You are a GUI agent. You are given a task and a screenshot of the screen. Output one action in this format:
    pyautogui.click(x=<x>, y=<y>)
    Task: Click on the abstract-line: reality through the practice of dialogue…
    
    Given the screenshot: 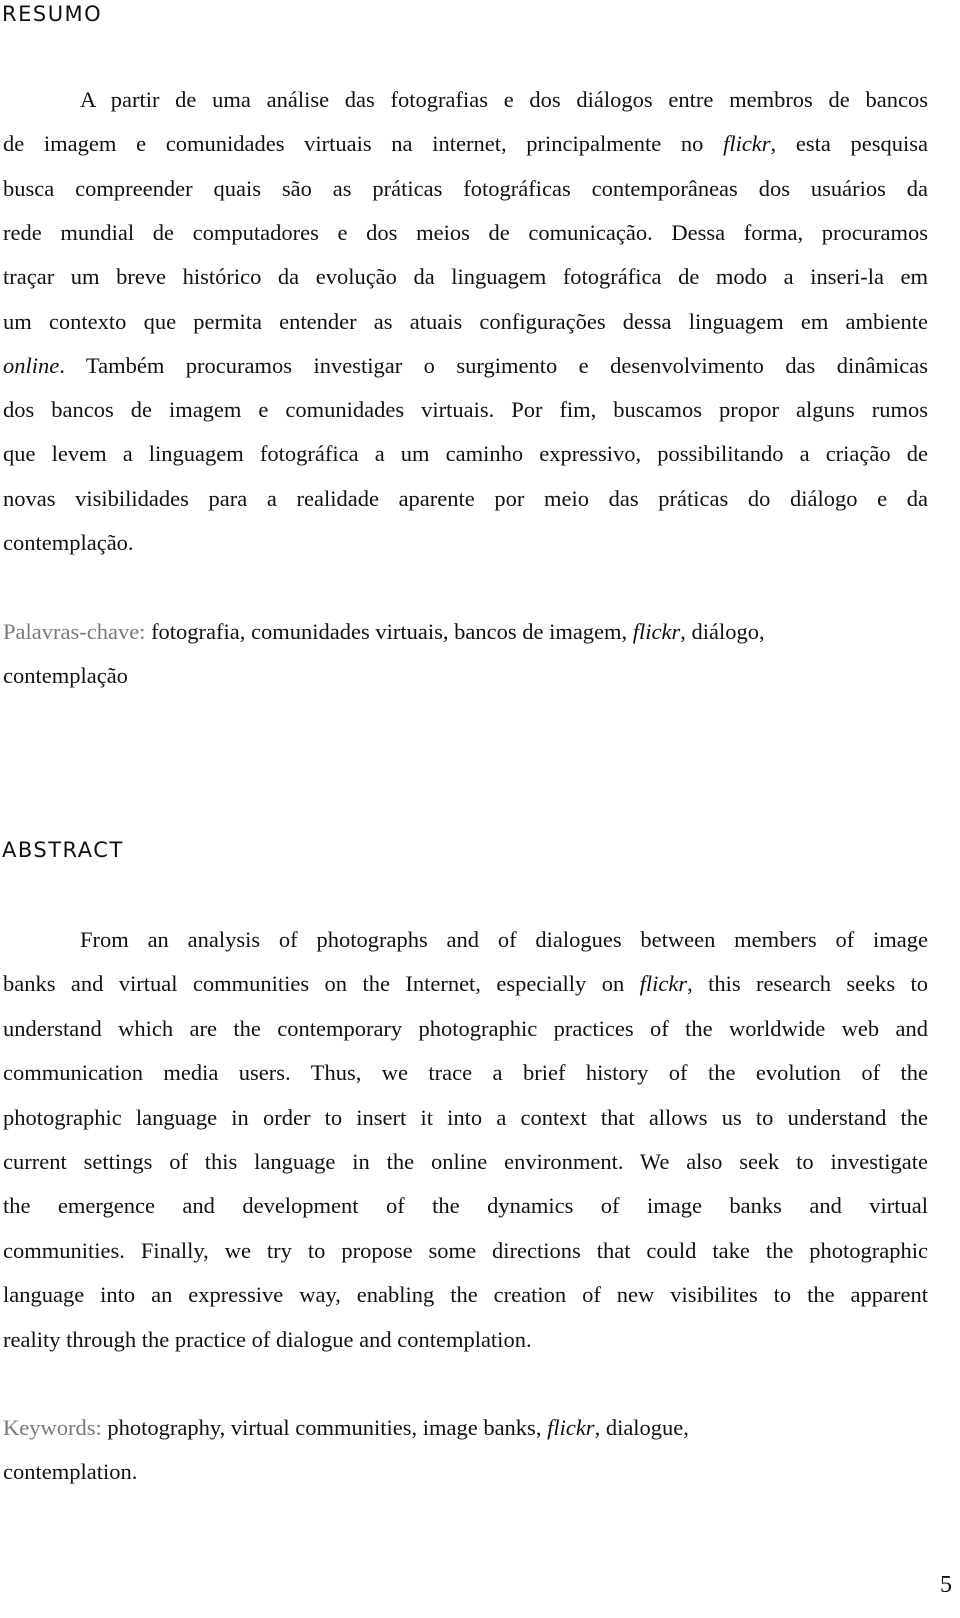 What is the action you would take?
    pyautogui.click(x=267, y=1339)
    